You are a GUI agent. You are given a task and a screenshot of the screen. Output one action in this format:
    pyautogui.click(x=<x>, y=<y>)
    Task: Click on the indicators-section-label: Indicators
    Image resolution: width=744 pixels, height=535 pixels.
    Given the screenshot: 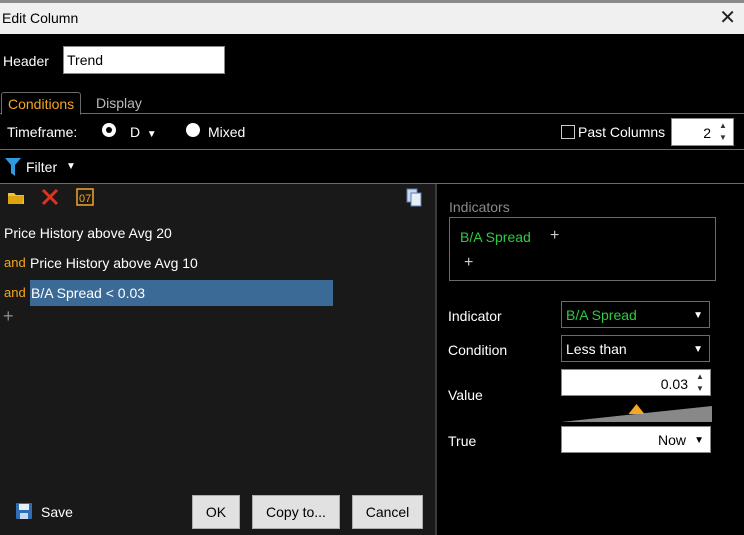 What is the action you would take?
    pyautogui.click(x=479, y=207)
    